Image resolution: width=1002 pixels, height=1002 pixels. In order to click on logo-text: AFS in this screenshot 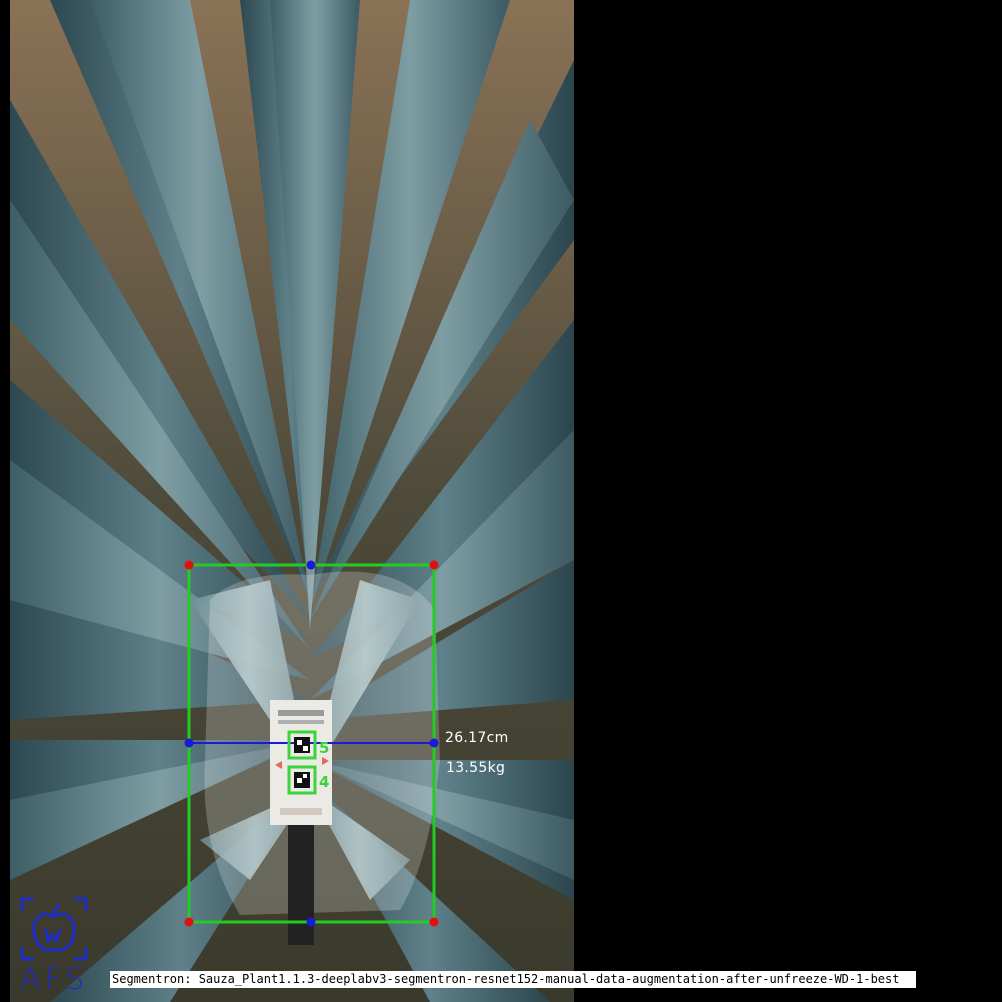, I will do `click(54, 979)`.